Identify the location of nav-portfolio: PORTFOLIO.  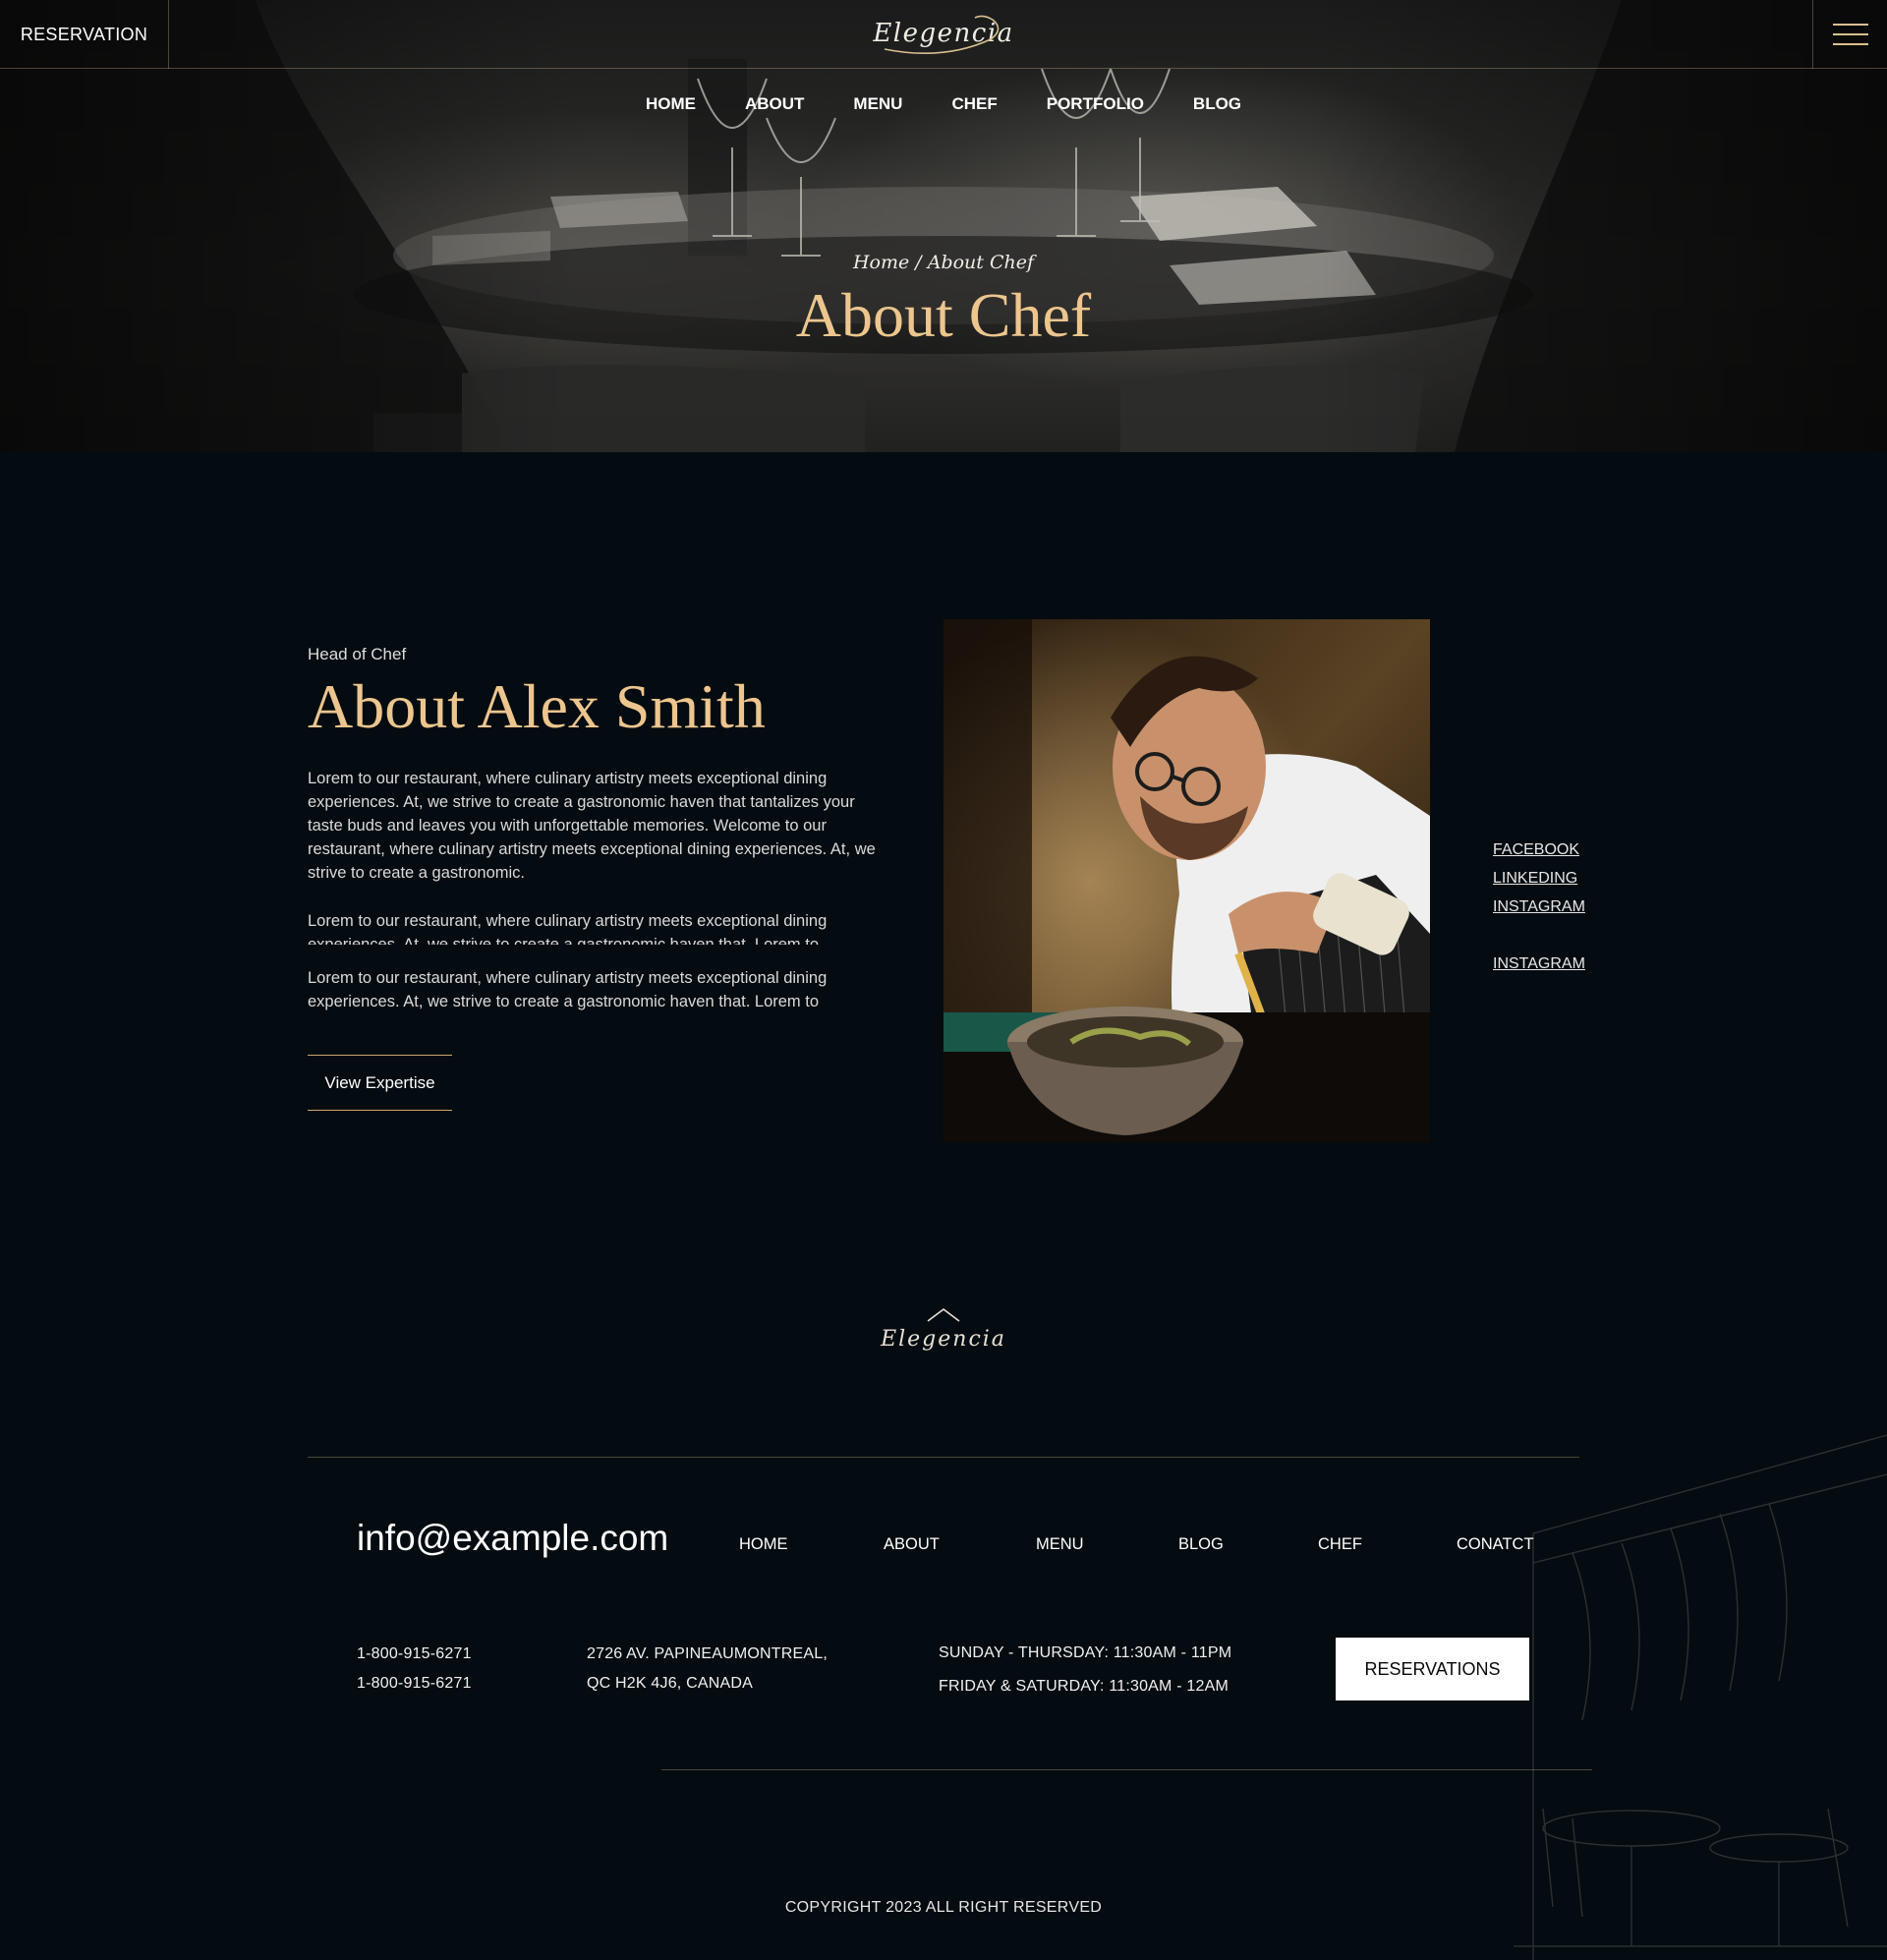
(1095, 104).